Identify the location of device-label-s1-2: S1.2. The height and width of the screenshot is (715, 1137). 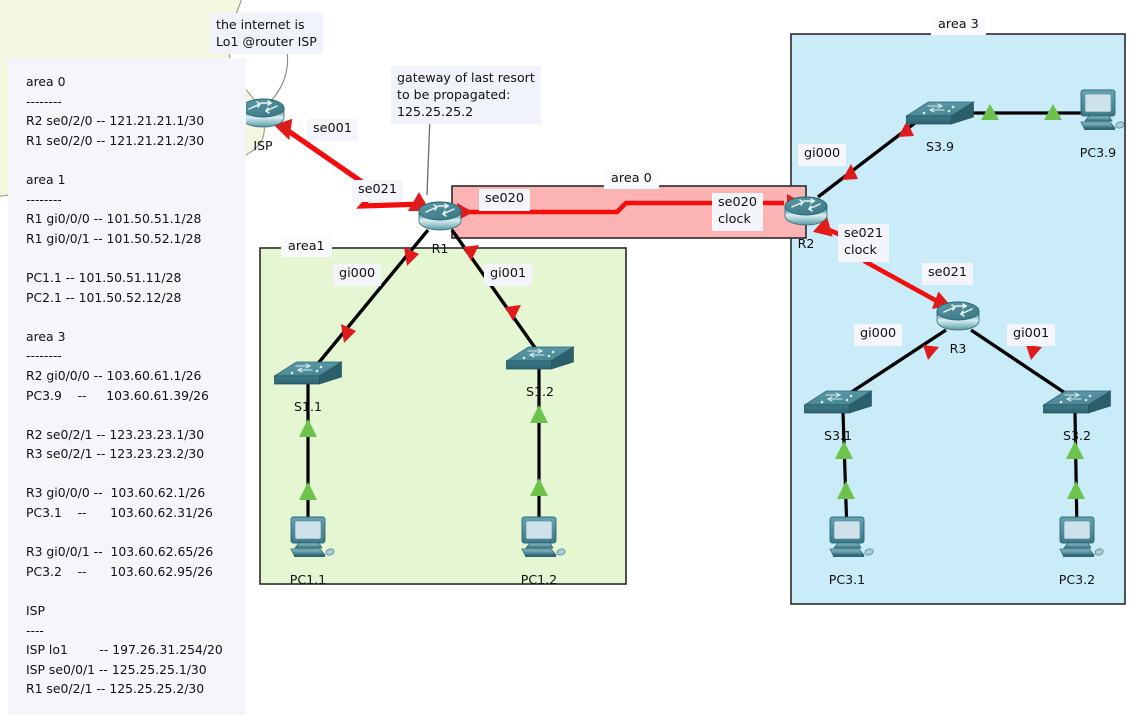
(540, 391).